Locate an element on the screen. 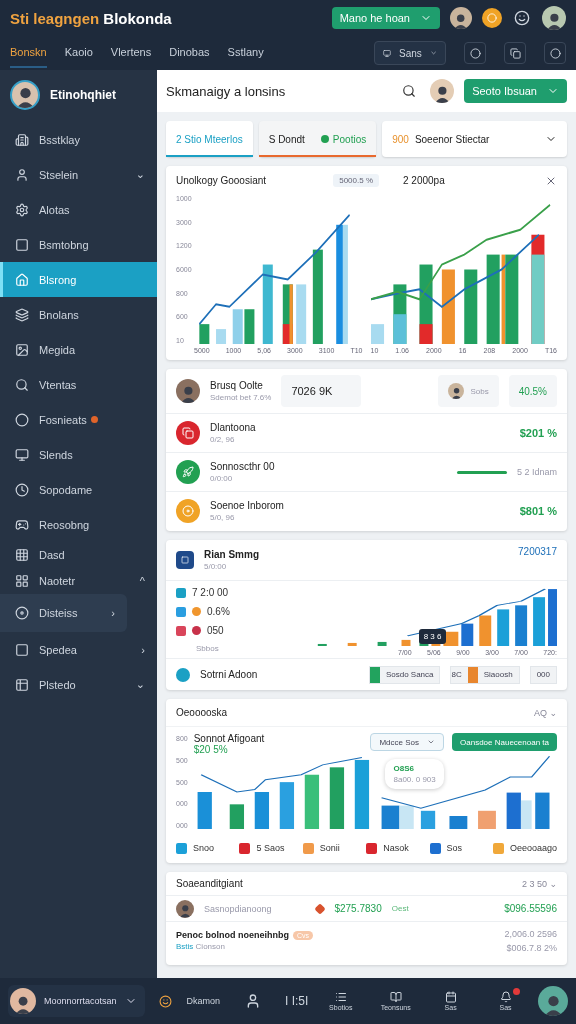 The image size is (576, 1024). nav-tab: Dinobas is located at coordinates (189, 53).